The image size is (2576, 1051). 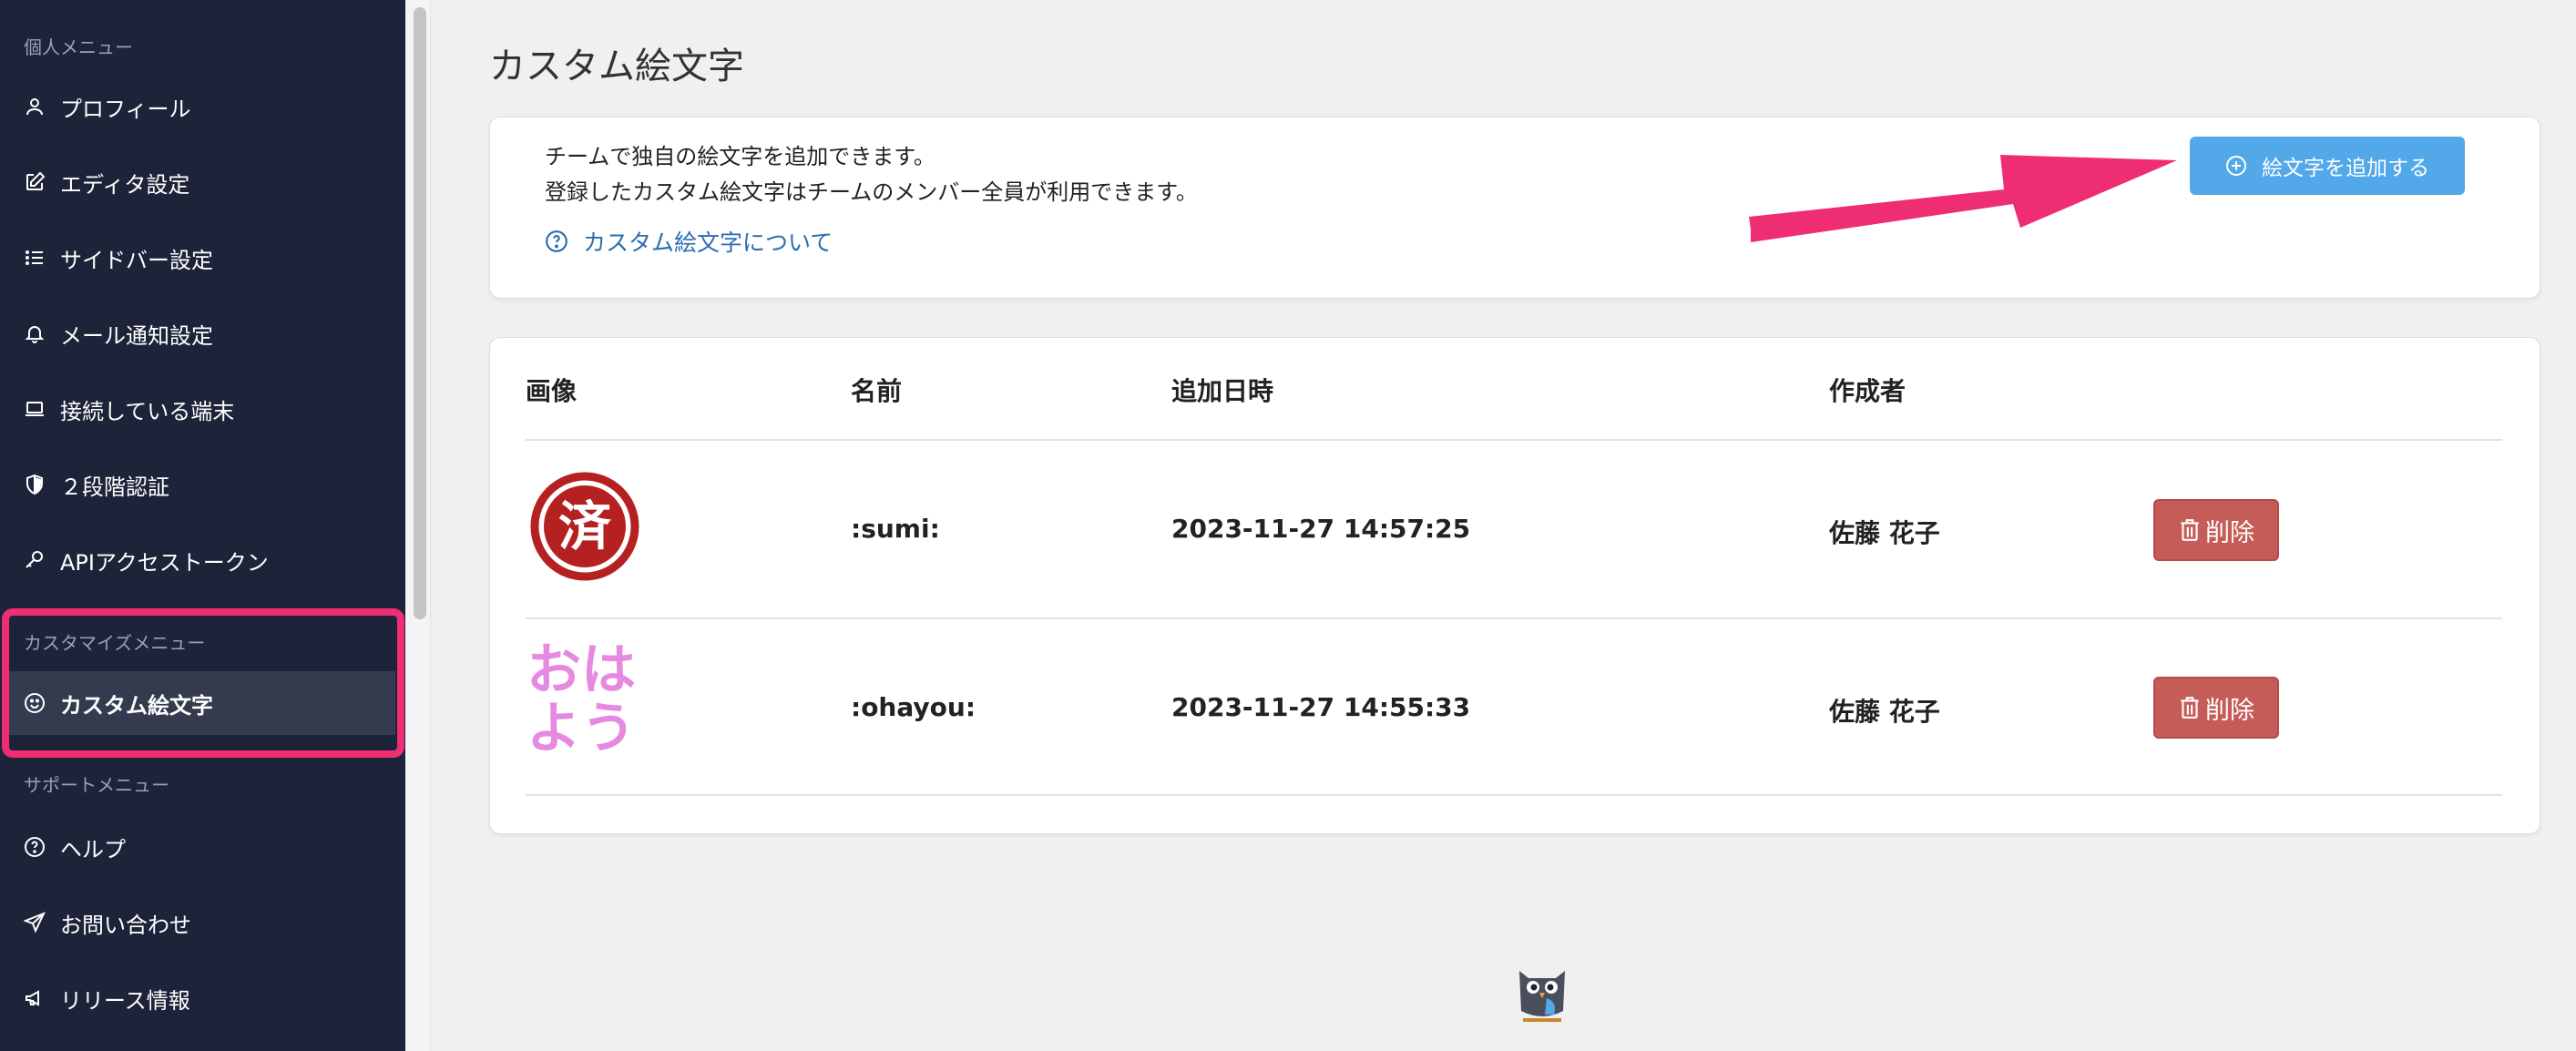 I want to click on sidebar-item-contact: お問い合わせ, so click(x=202, y=922).